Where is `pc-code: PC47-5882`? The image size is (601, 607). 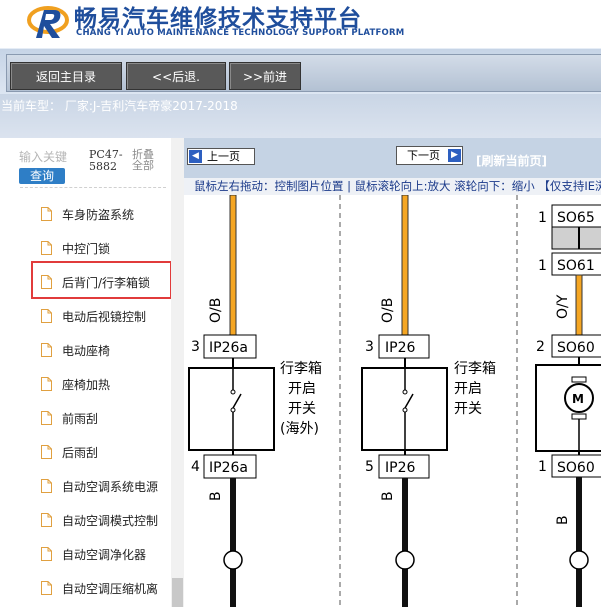 pc-code: PC47-5882 is located at coordinates (108, 161).